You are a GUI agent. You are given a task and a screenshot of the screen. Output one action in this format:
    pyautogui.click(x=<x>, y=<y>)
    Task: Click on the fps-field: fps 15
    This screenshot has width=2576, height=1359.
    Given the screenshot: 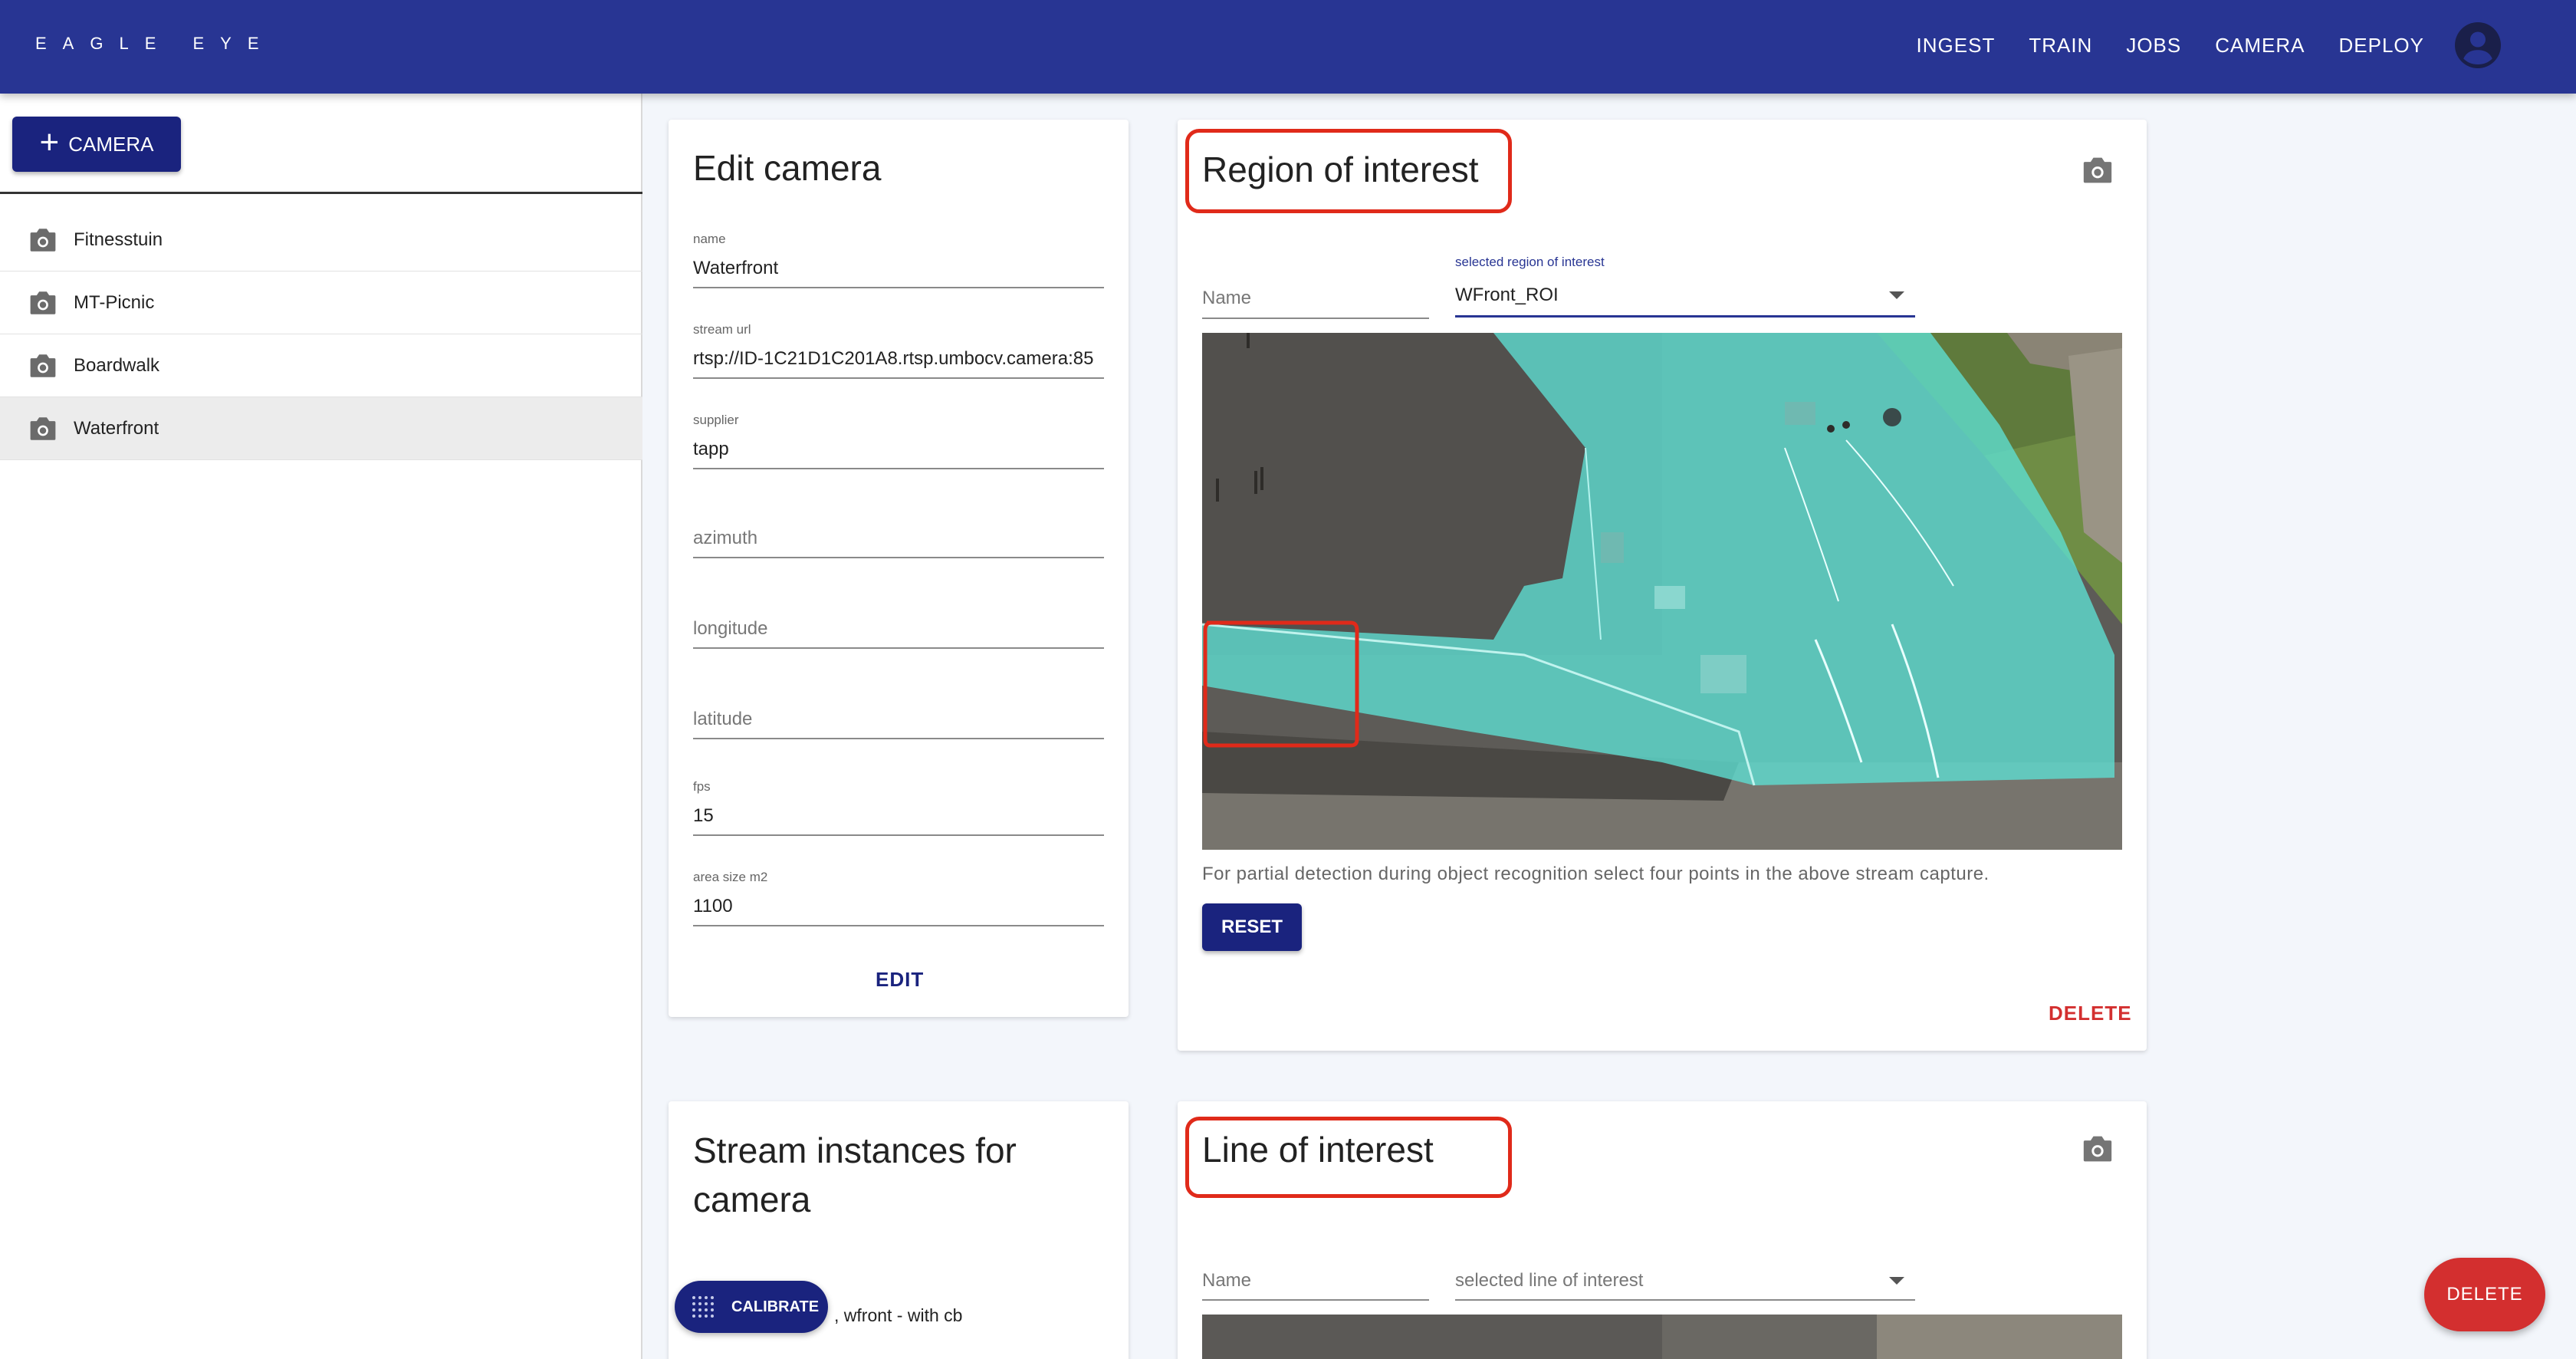 What is the action you would take?
    pyautogui.click(x=899, y=807)
    